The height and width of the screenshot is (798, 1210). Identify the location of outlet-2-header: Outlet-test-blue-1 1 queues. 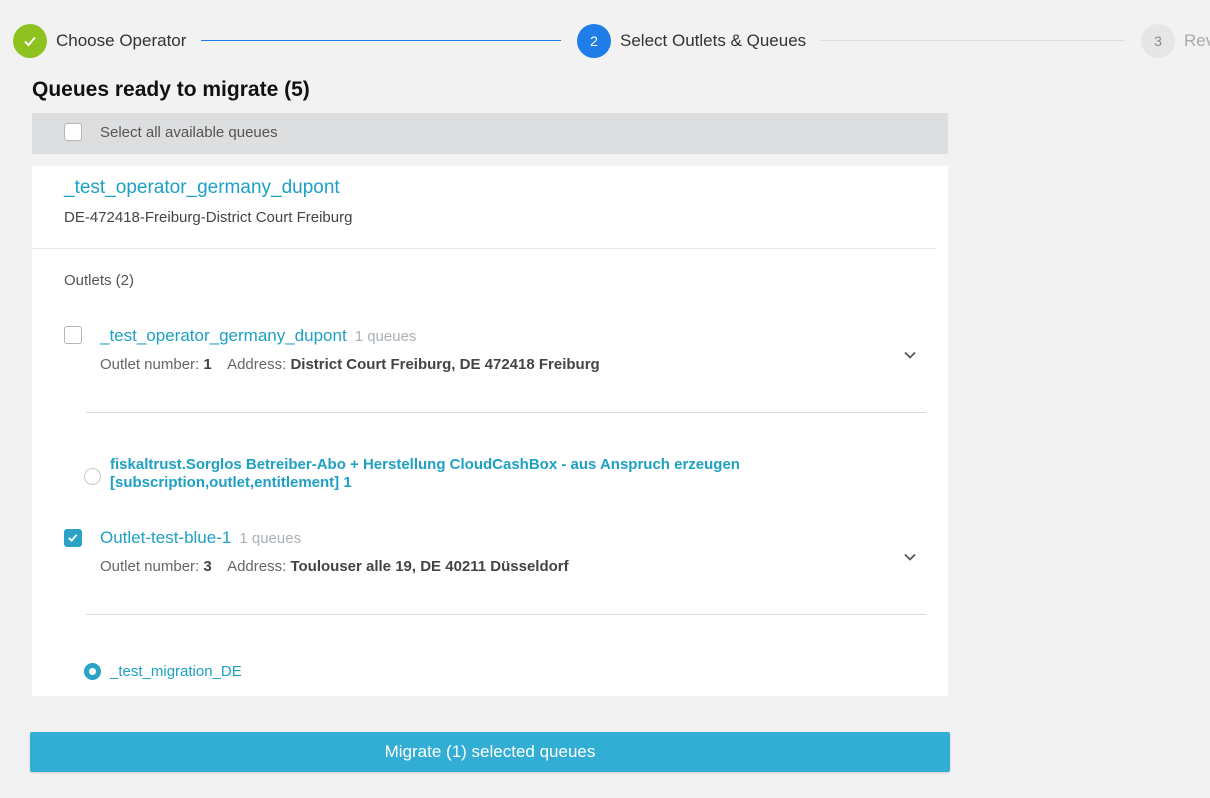
(200, 538).